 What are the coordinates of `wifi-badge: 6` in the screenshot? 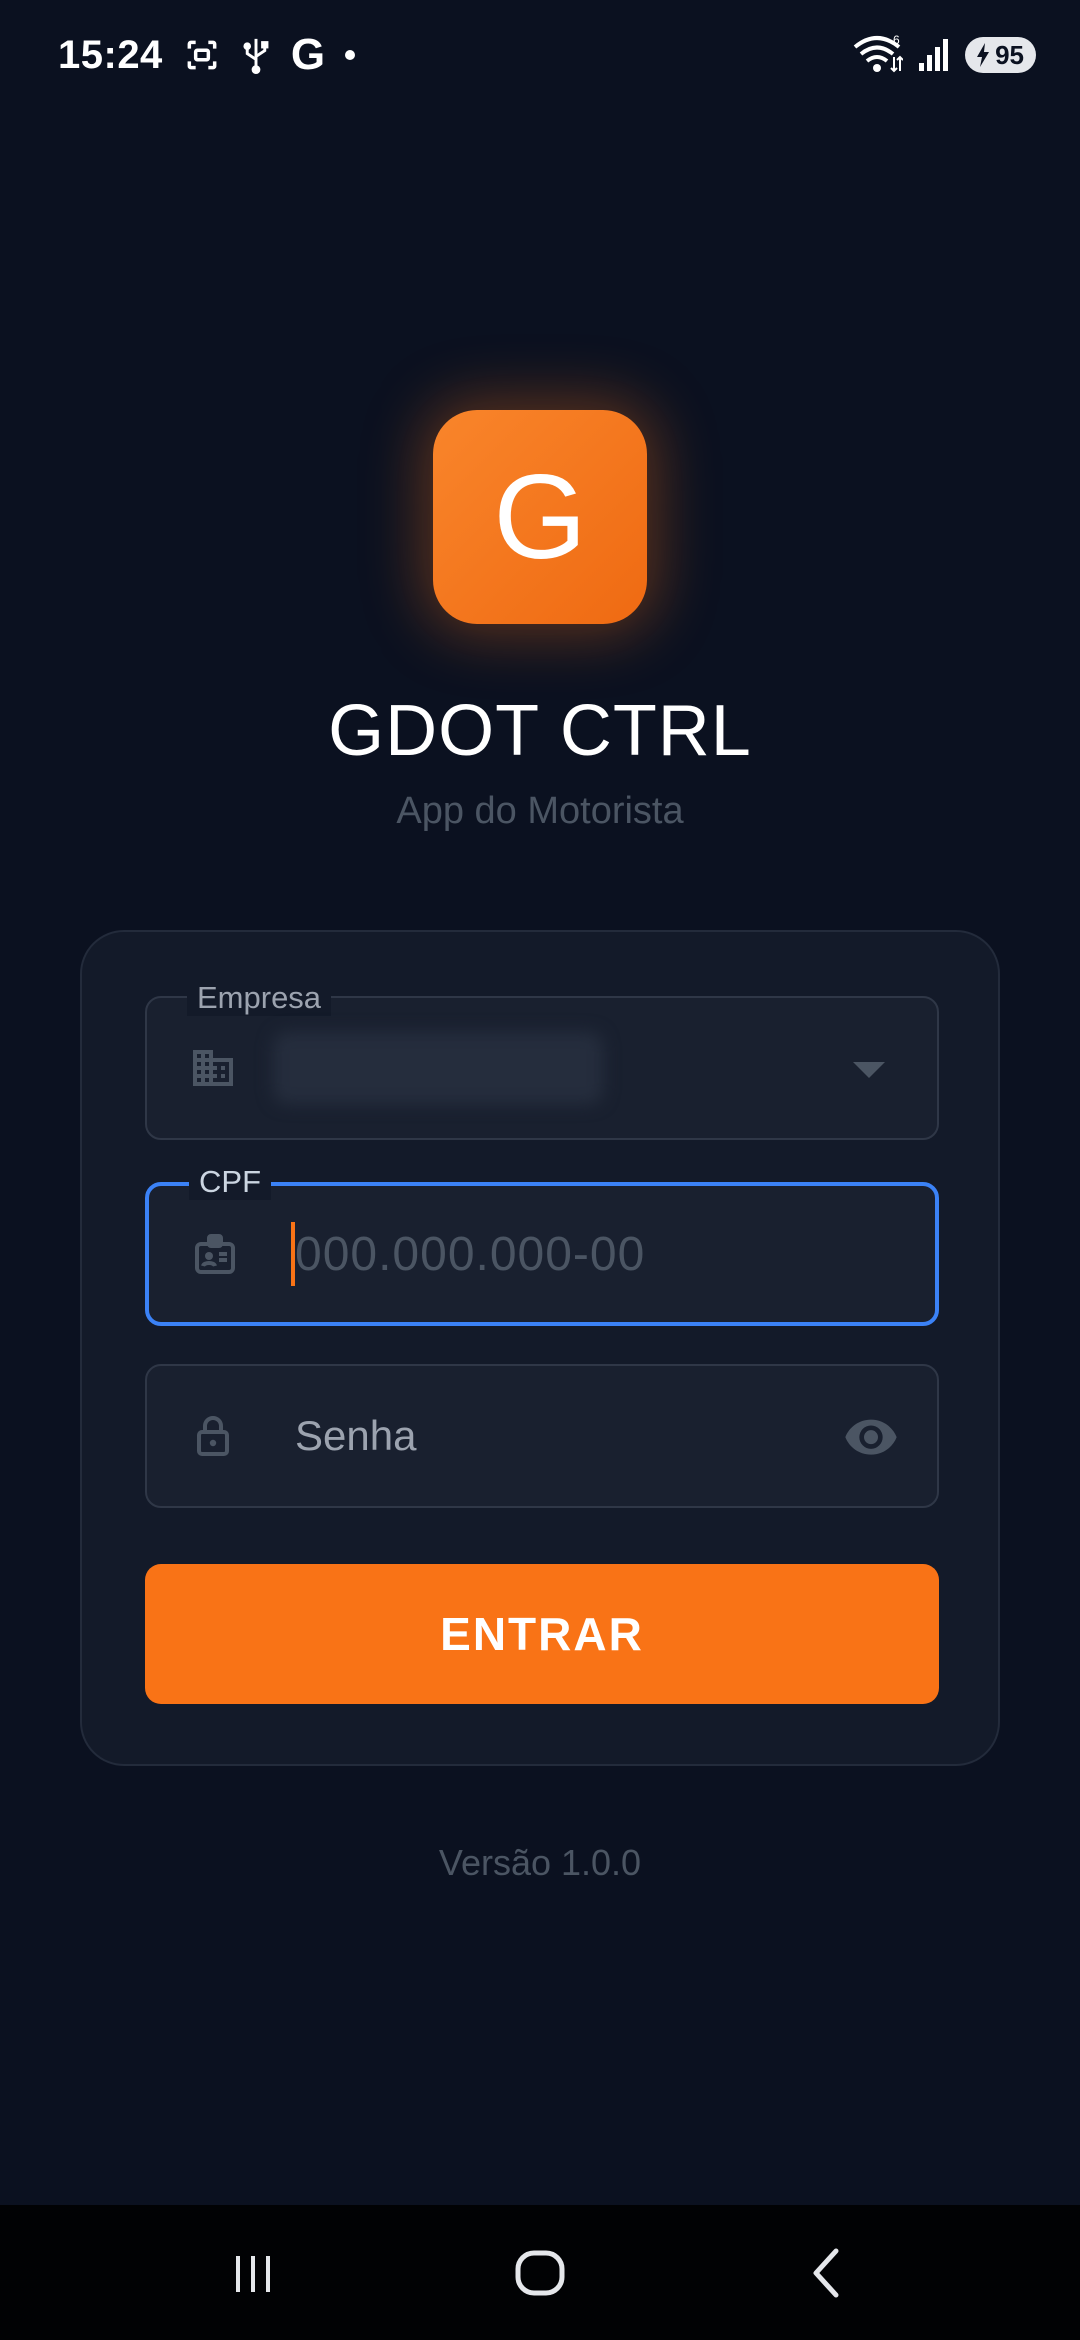 It's located at (896, 41).